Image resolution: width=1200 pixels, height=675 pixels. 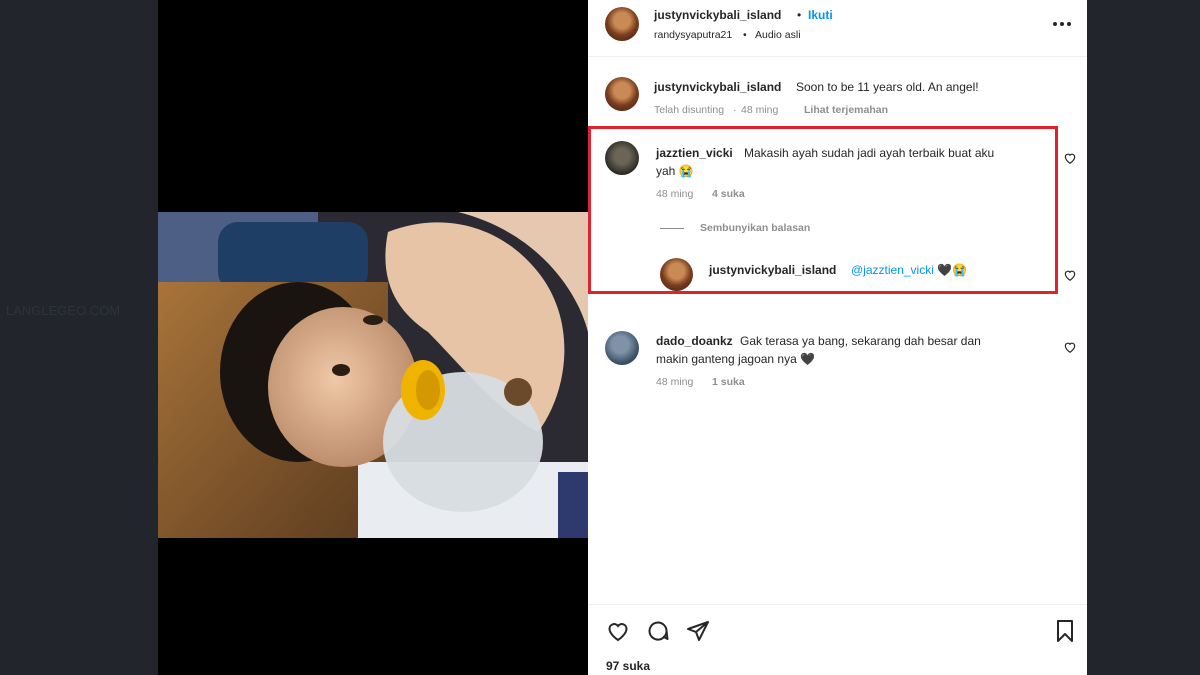 What do you see at coordinates (1062, 21) in the screenshot?
I see `more-horizontal-icon` at bounding box center [1062, 21].